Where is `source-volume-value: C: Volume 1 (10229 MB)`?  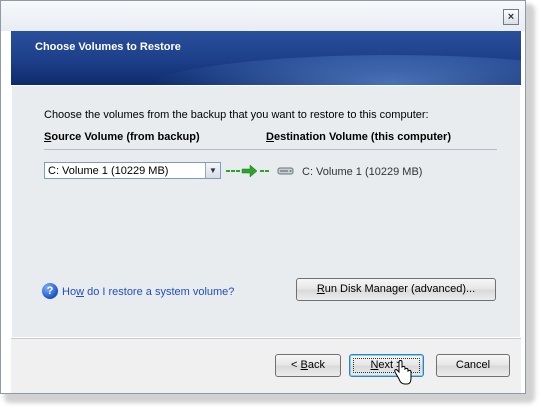 source-volume-value: C: Volume 1 (10229 MB) is located at coordinates (108, 171).